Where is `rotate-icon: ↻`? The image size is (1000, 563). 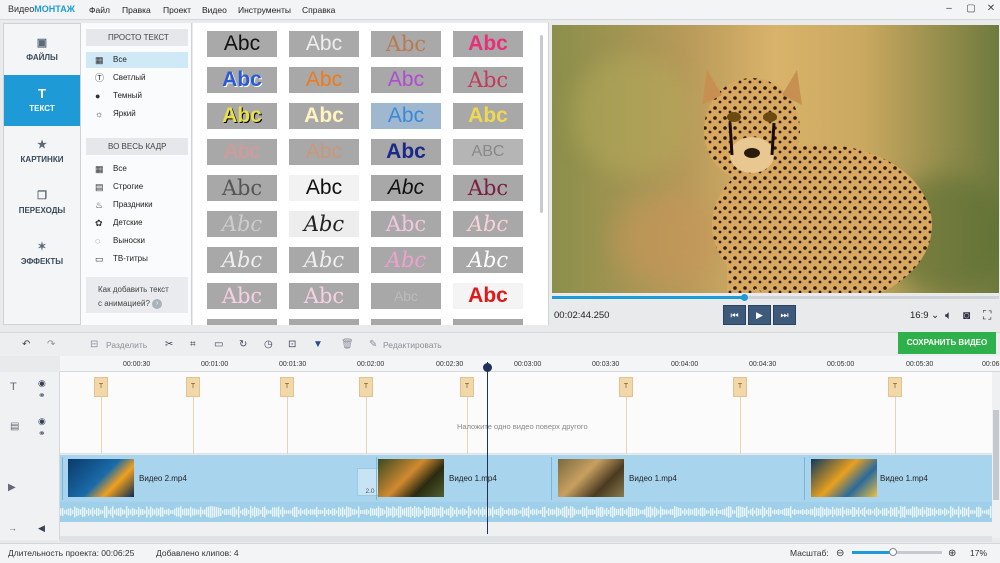
rotate-icon: ↻ is located at coordinates (243, 344).